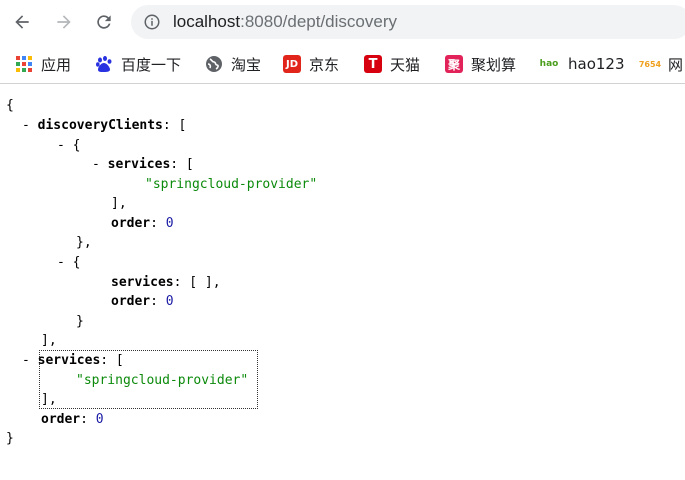  I want to click on json-line: services: [ ],, so click(166, 282).